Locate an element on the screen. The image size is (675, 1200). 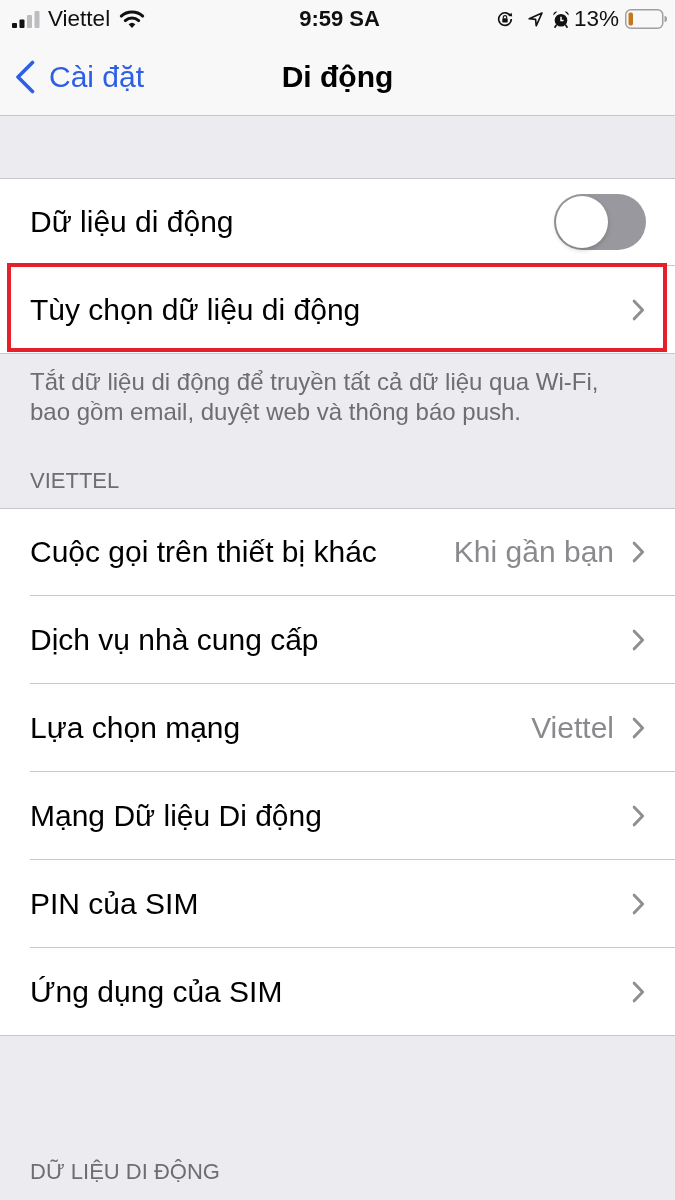
section-header: DỮ LIỆU DI ĐỘNG is located at coordinates (125, 1172).